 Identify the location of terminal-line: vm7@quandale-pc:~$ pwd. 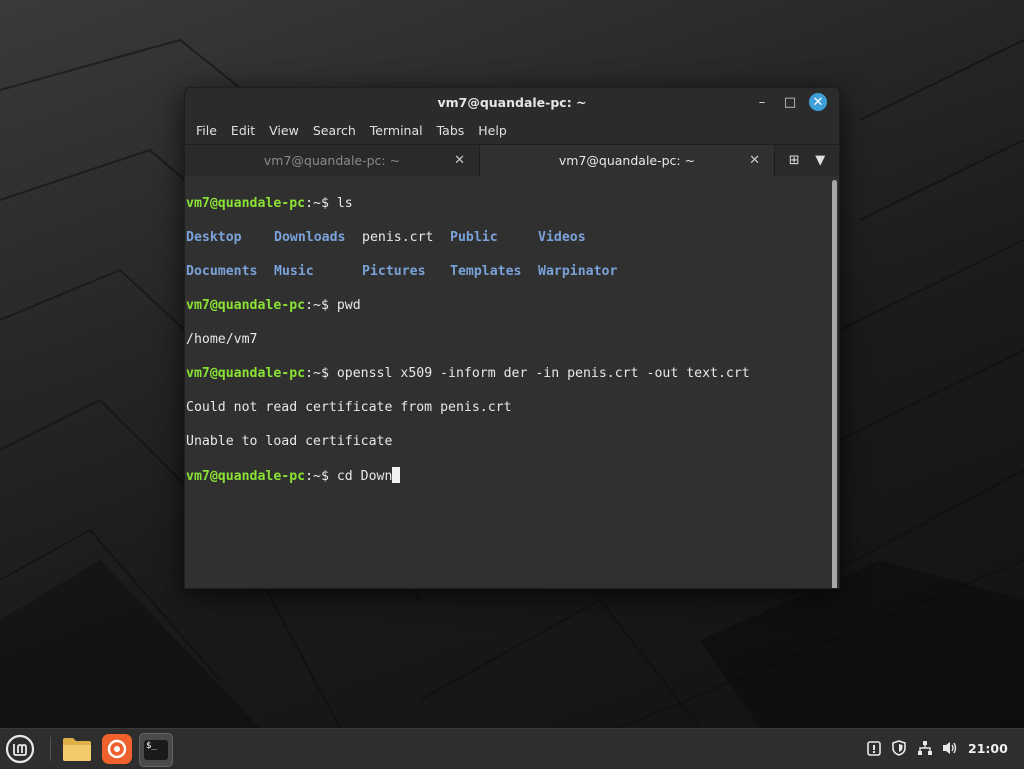
(507, 305).